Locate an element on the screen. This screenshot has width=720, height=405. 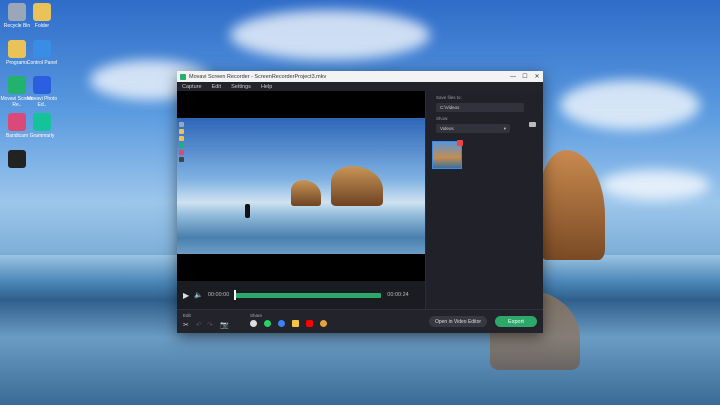
desktop-icon-label: Grammarly is located at coordinates (42, 136).